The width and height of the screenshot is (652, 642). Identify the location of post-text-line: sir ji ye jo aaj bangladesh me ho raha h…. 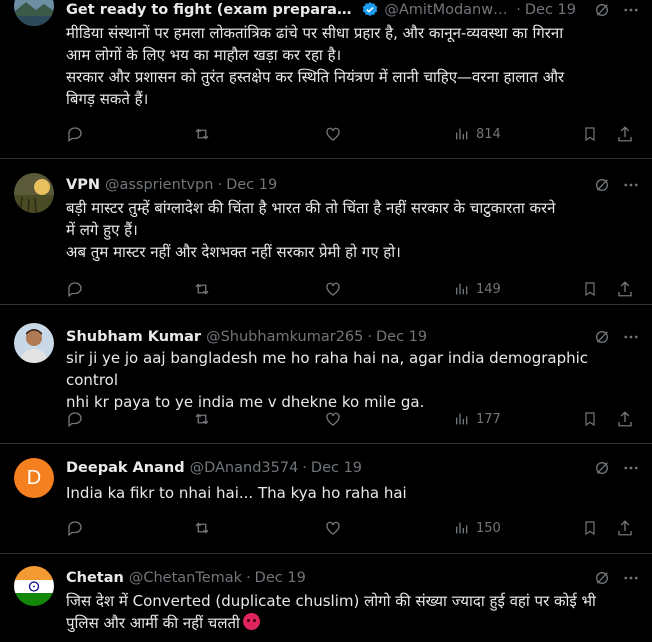
(329, 369).